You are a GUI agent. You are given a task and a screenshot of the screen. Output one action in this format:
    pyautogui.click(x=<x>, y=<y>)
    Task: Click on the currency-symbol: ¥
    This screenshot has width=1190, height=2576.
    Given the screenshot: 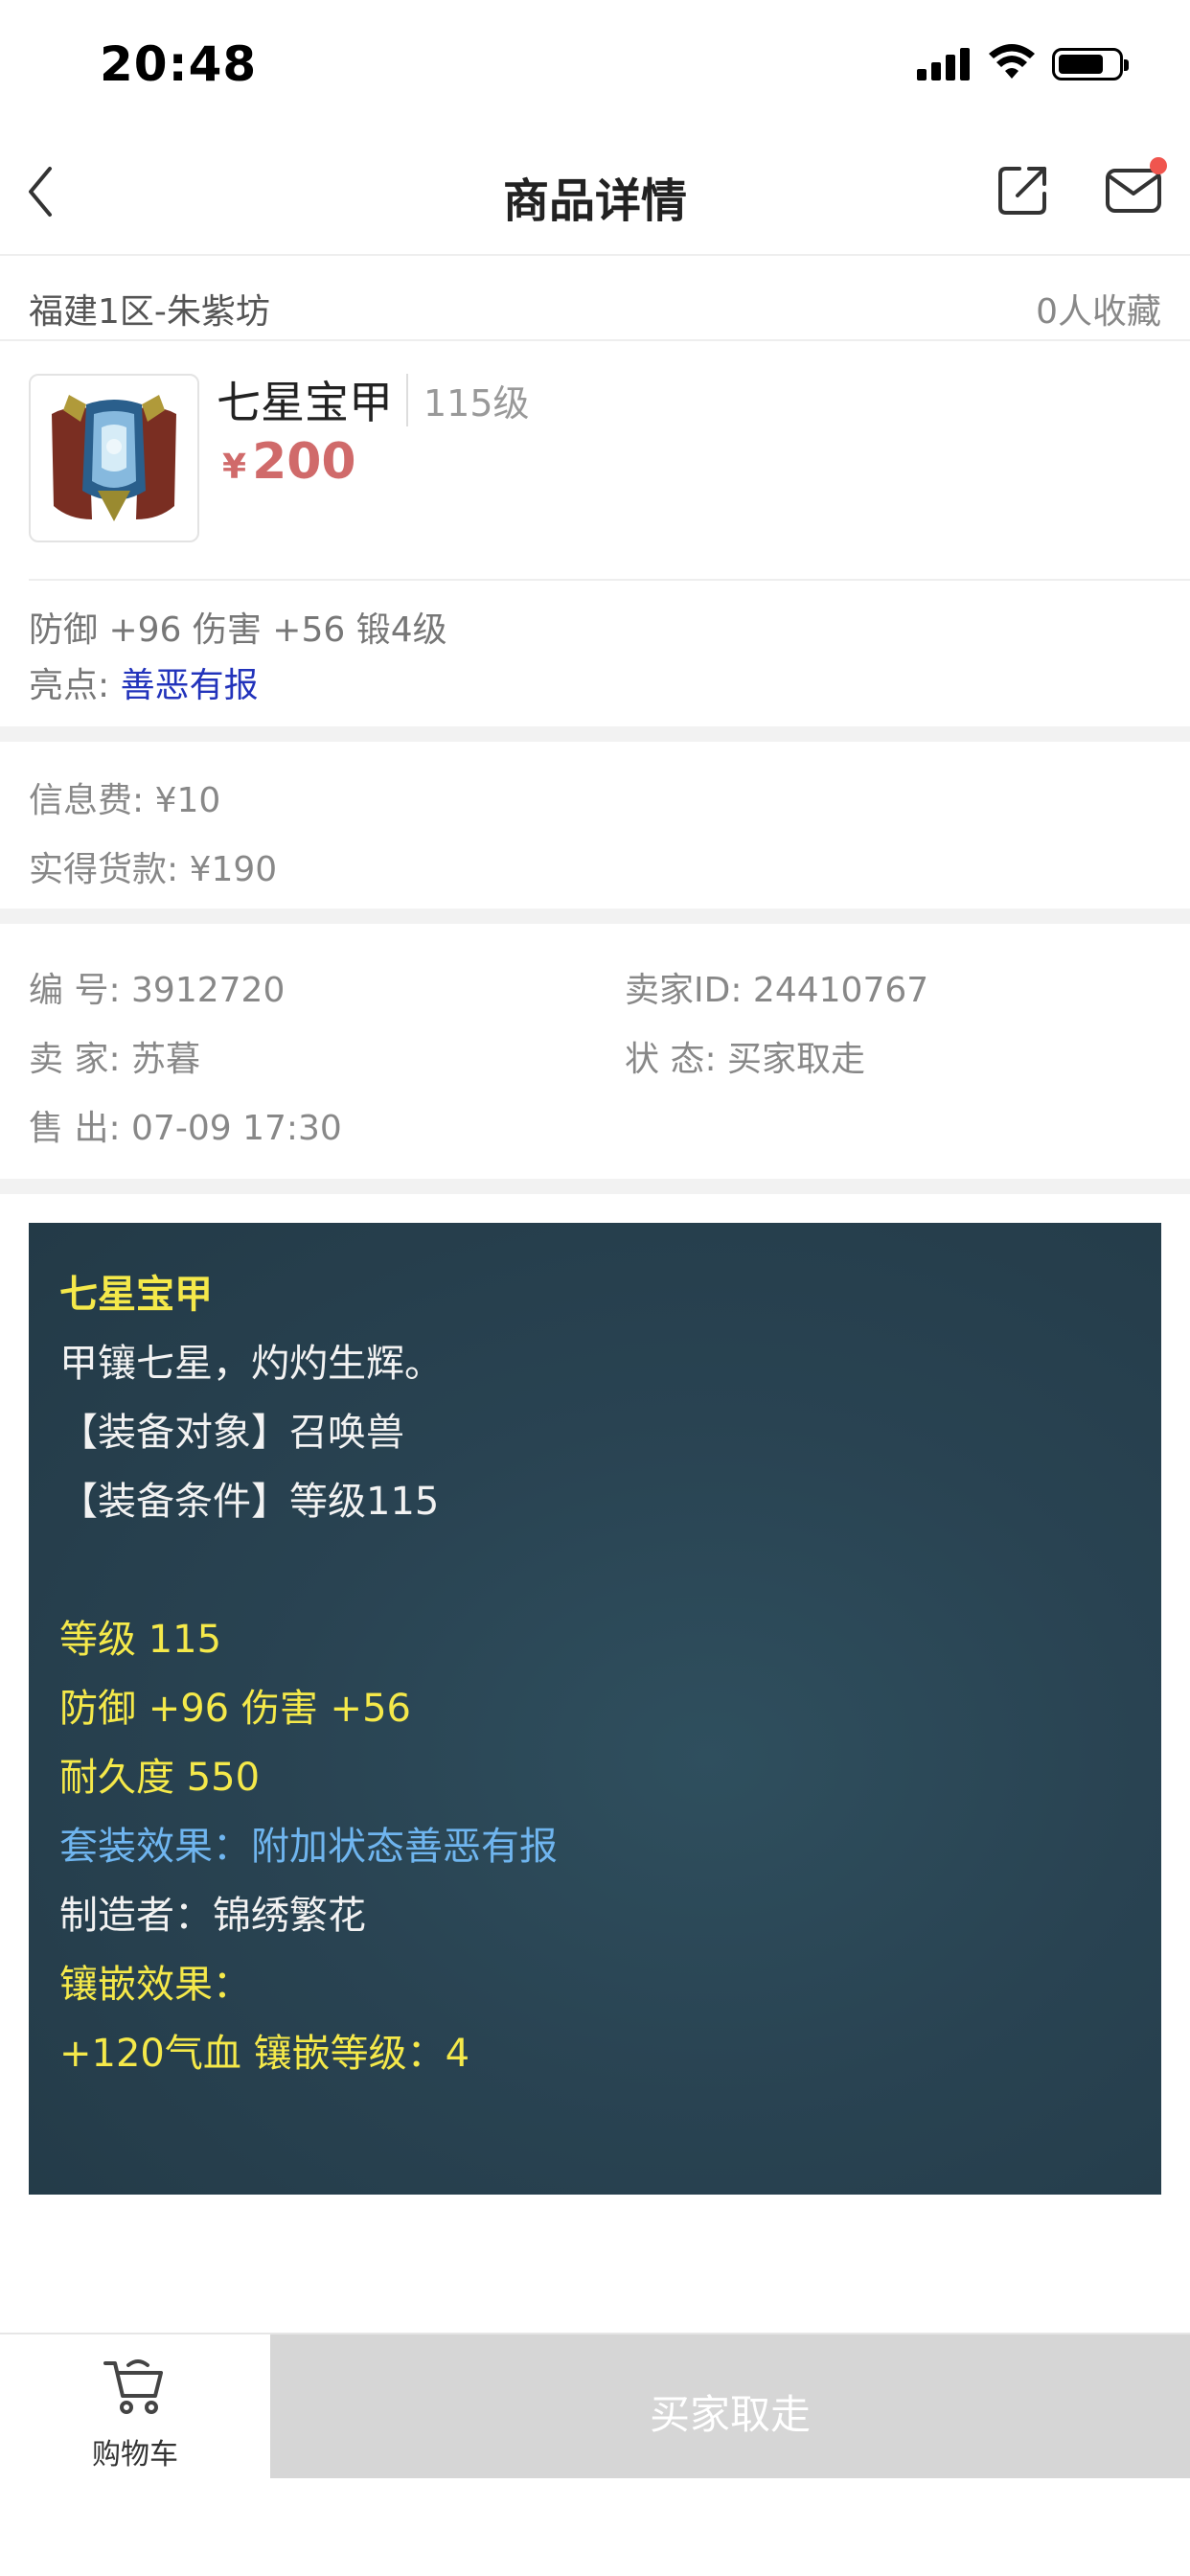 What is the action you would take?
    pyautogui.click(x=234, y=467)
    